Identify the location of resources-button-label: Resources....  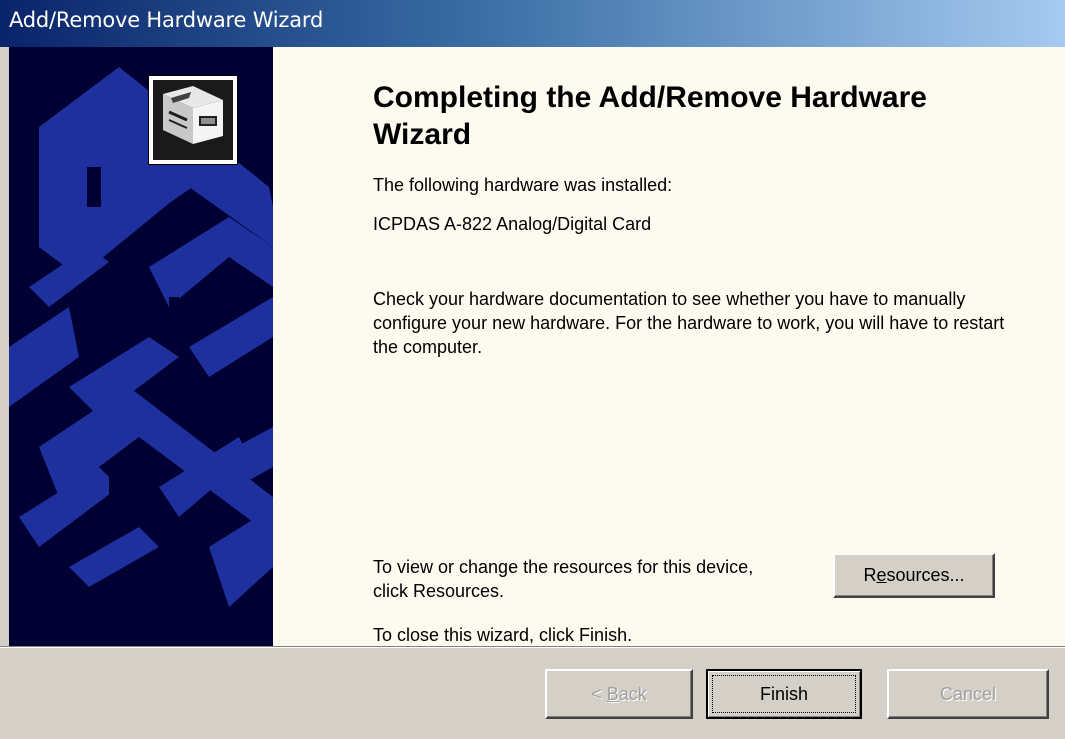
(914, 575).